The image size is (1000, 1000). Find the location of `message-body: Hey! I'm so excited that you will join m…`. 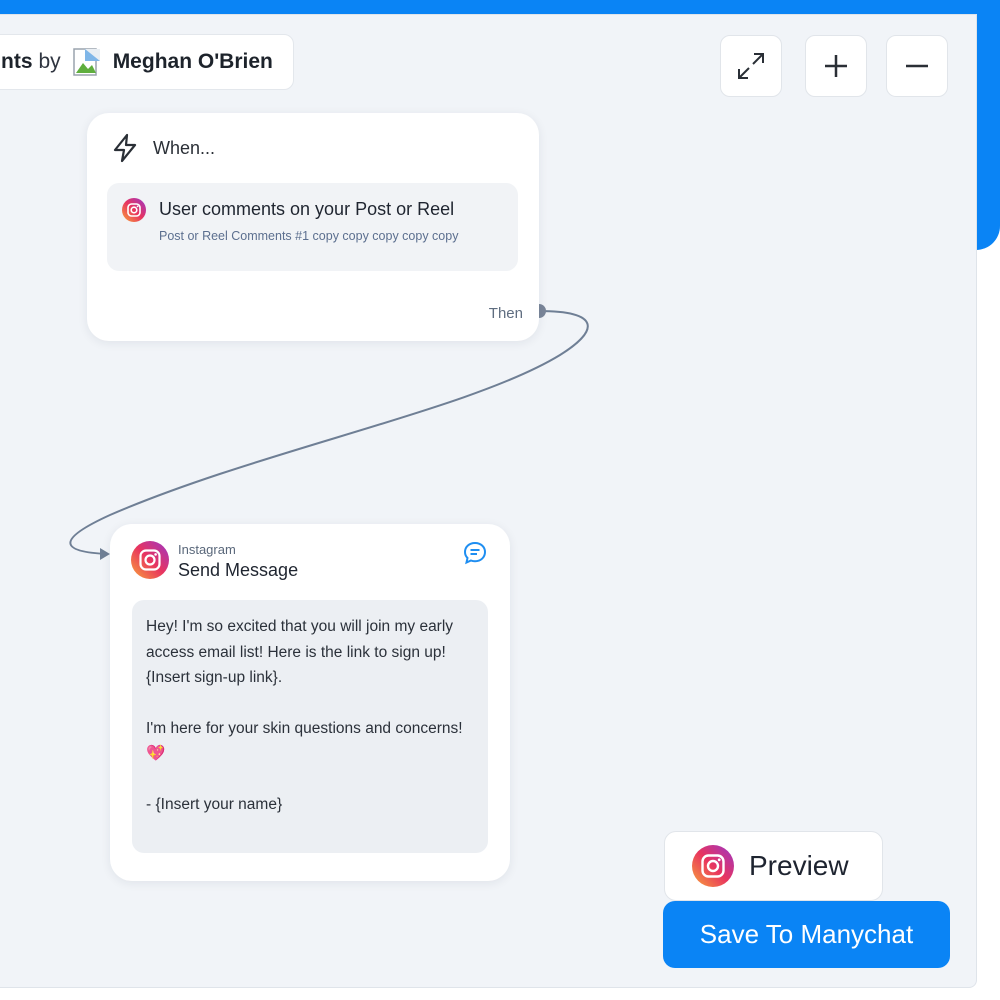

message-body: Hey! I'm so excited that you will join m… is located at coordinates (310, 726).